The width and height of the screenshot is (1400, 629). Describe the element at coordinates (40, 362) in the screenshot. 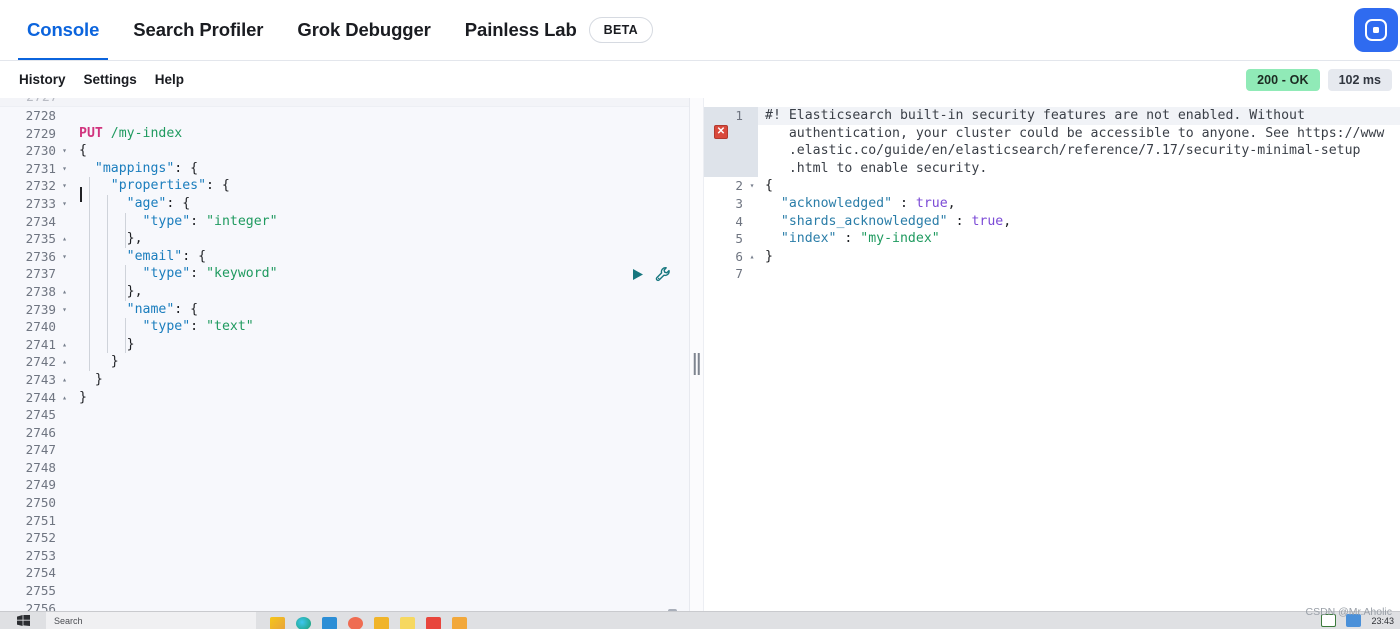

I see `line-number: 2742` at that location.